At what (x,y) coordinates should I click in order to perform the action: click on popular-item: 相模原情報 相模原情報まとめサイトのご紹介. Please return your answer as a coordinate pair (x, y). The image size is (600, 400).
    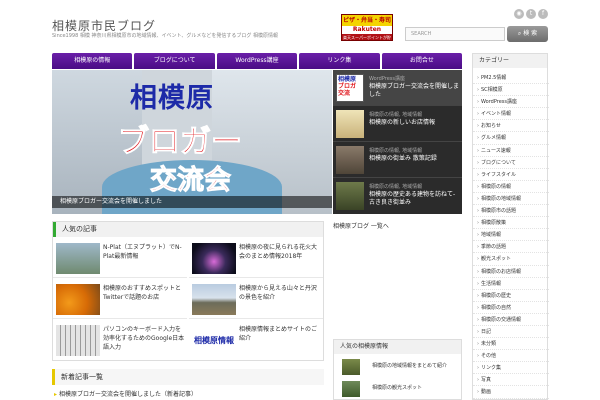
    Looking at the image, I should click on (256, 340).